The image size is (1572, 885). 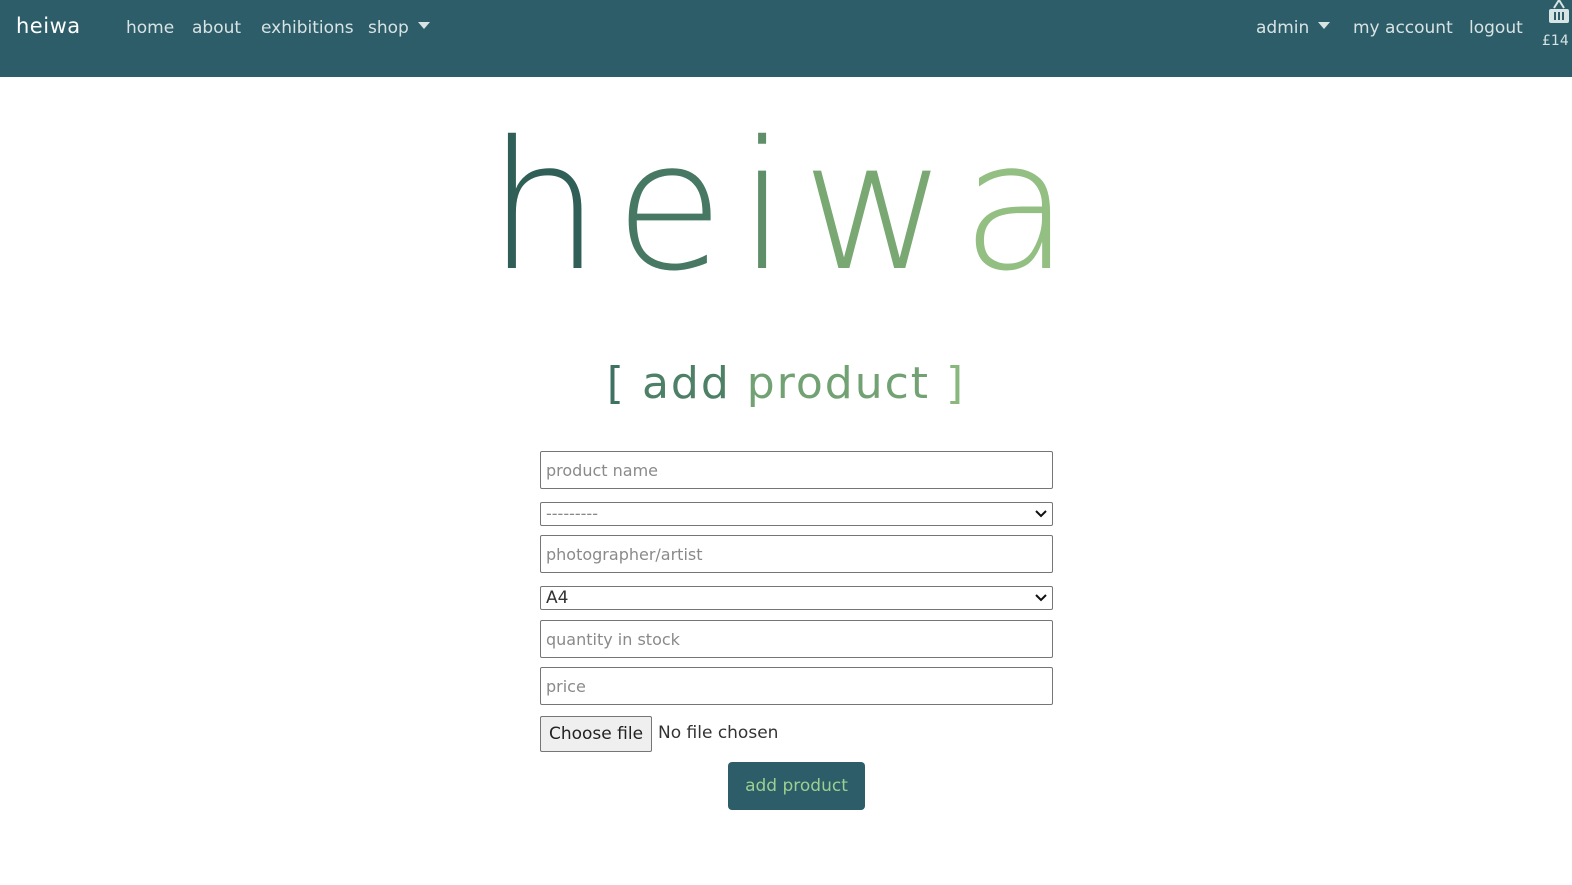 I want to click on logo-letter: w, so click(x=881, y=206).